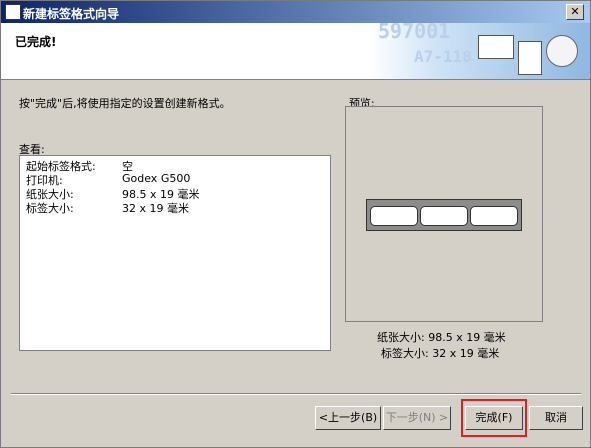 This screenshot has height=448, width=591. What do you see at coordinates (441, 337) in the screenshot?
I see `paper-size-info: 纸张大小: 98.5 x 19 毫米` at bounding box center [441, 337].